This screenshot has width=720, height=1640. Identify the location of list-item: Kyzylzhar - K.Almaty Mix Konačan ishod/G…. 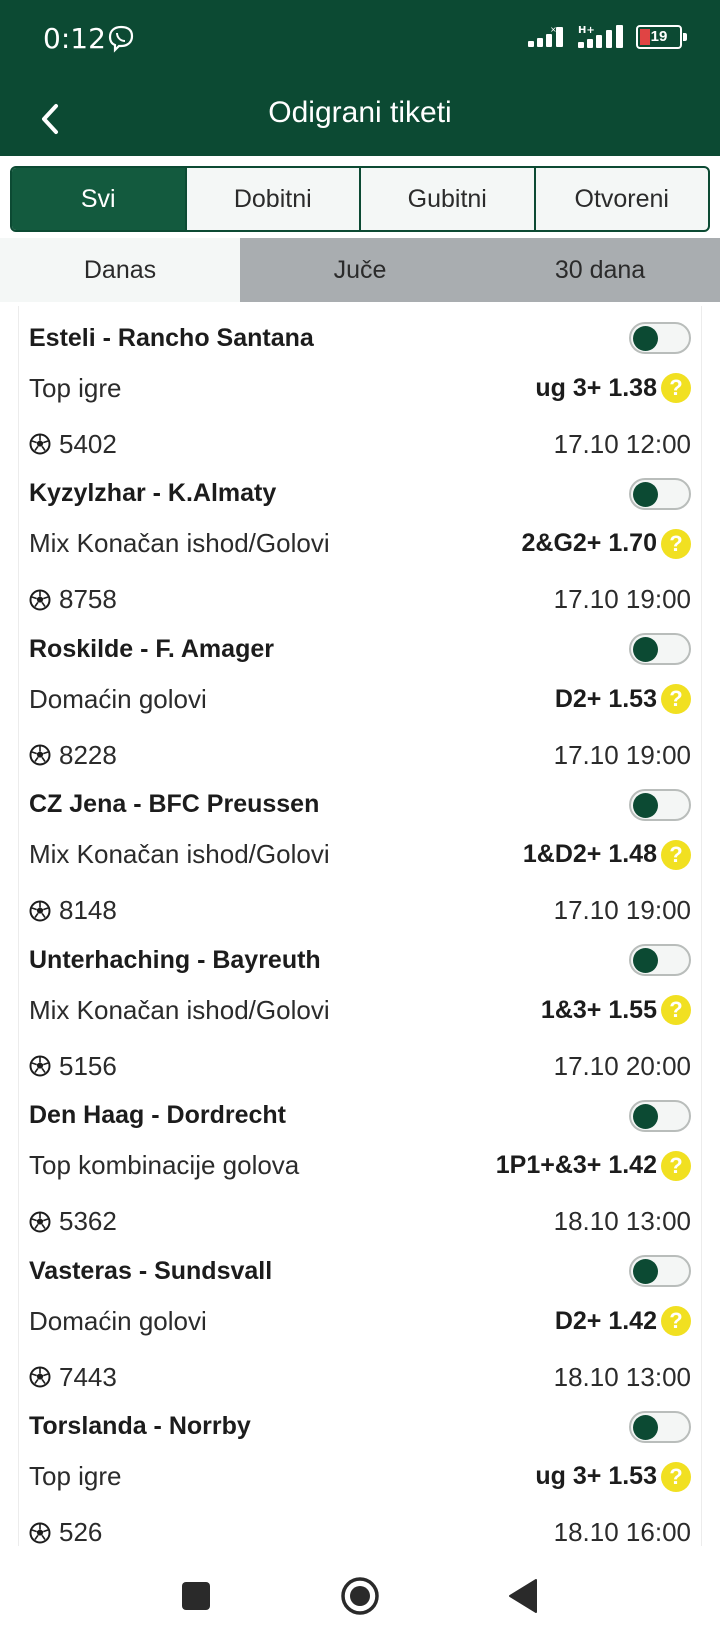
(360, 540).